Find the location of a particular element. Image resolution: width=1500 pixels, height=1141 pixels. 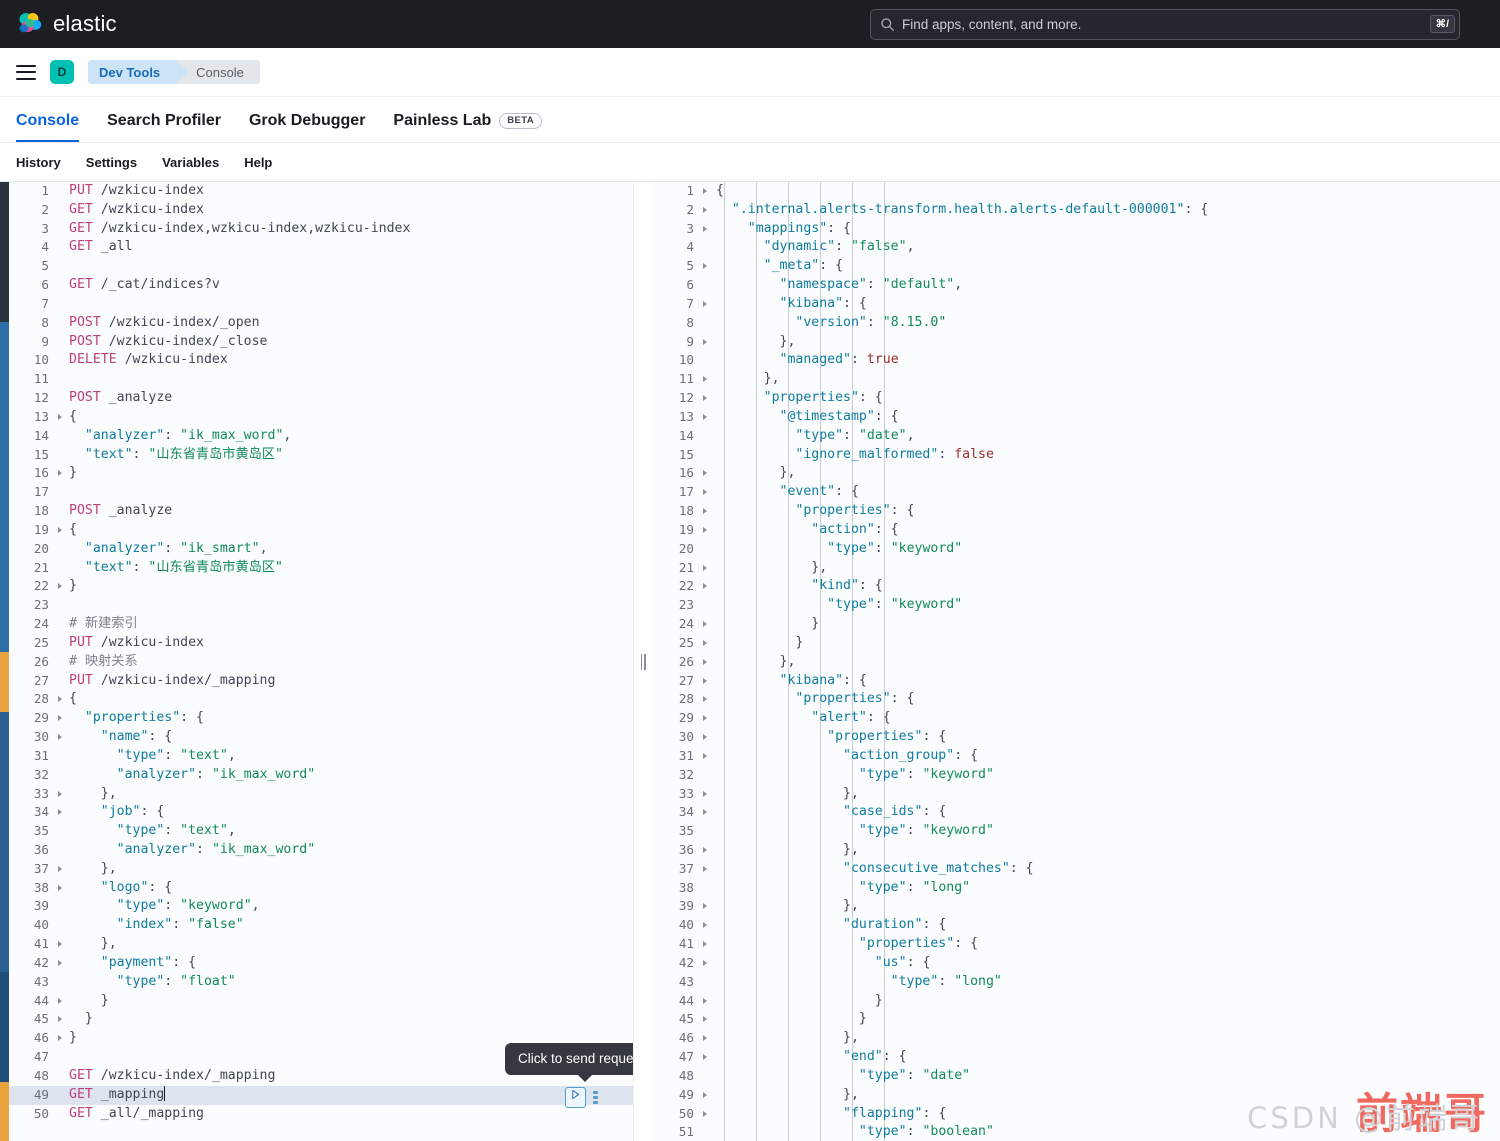

help-button: Help is located at coordinates (258, 162).